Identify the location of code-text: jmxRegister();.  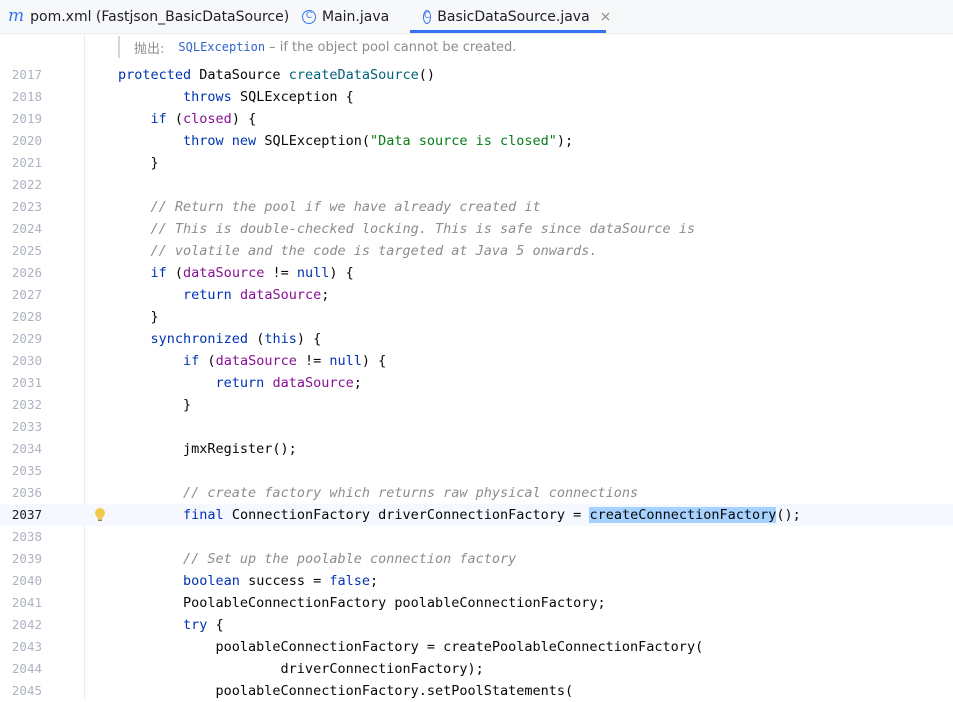
(207, 449).